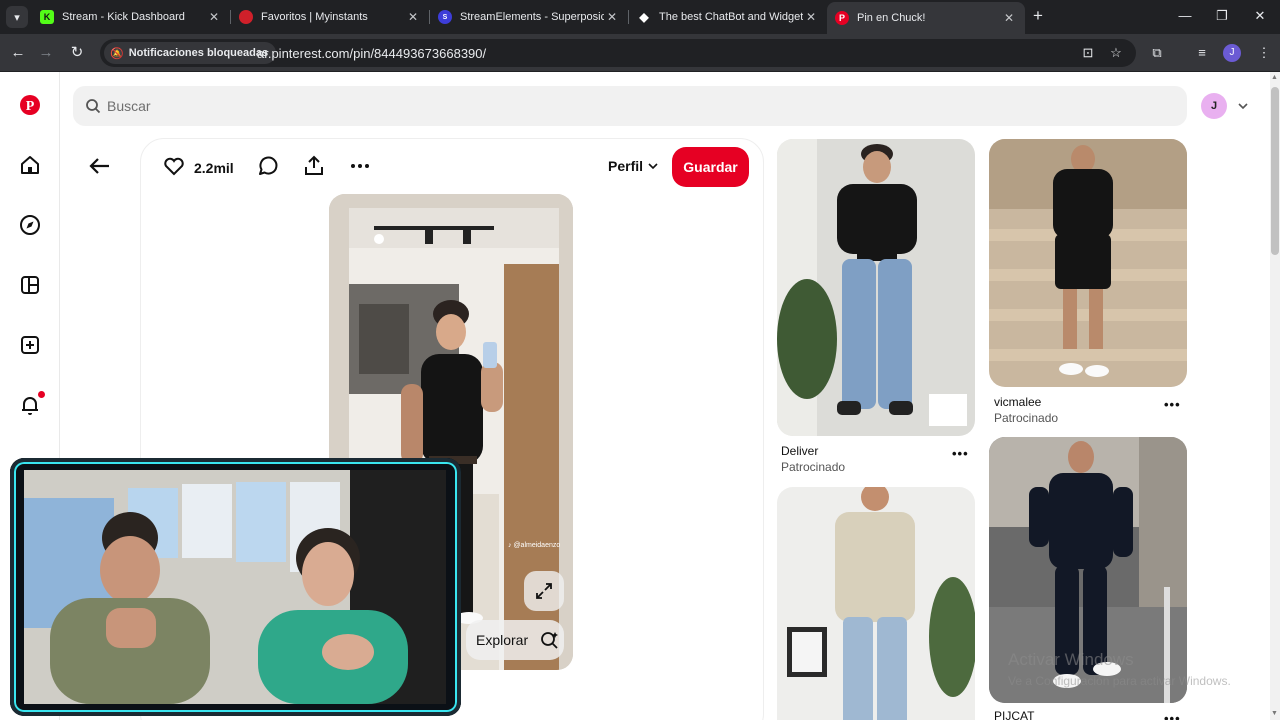  What do you see at coordinates (198, 53) in the screenshot?
I see `chip-label: Notificaciones bloqueadas` at bounding box center [198, 53].